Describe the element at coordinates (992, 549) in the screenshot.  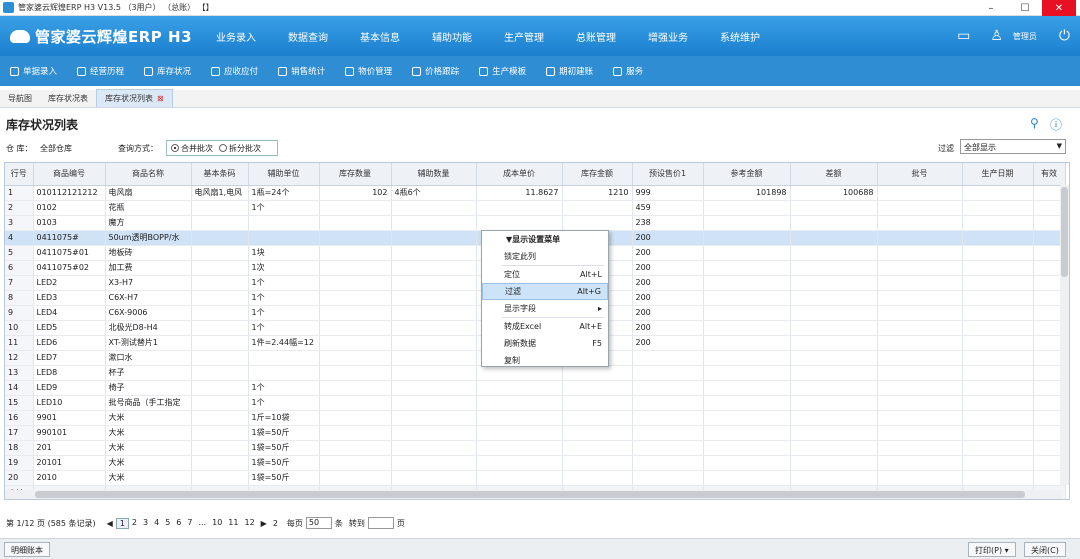
I see `print-button: 打印(P) ▾` at that location.